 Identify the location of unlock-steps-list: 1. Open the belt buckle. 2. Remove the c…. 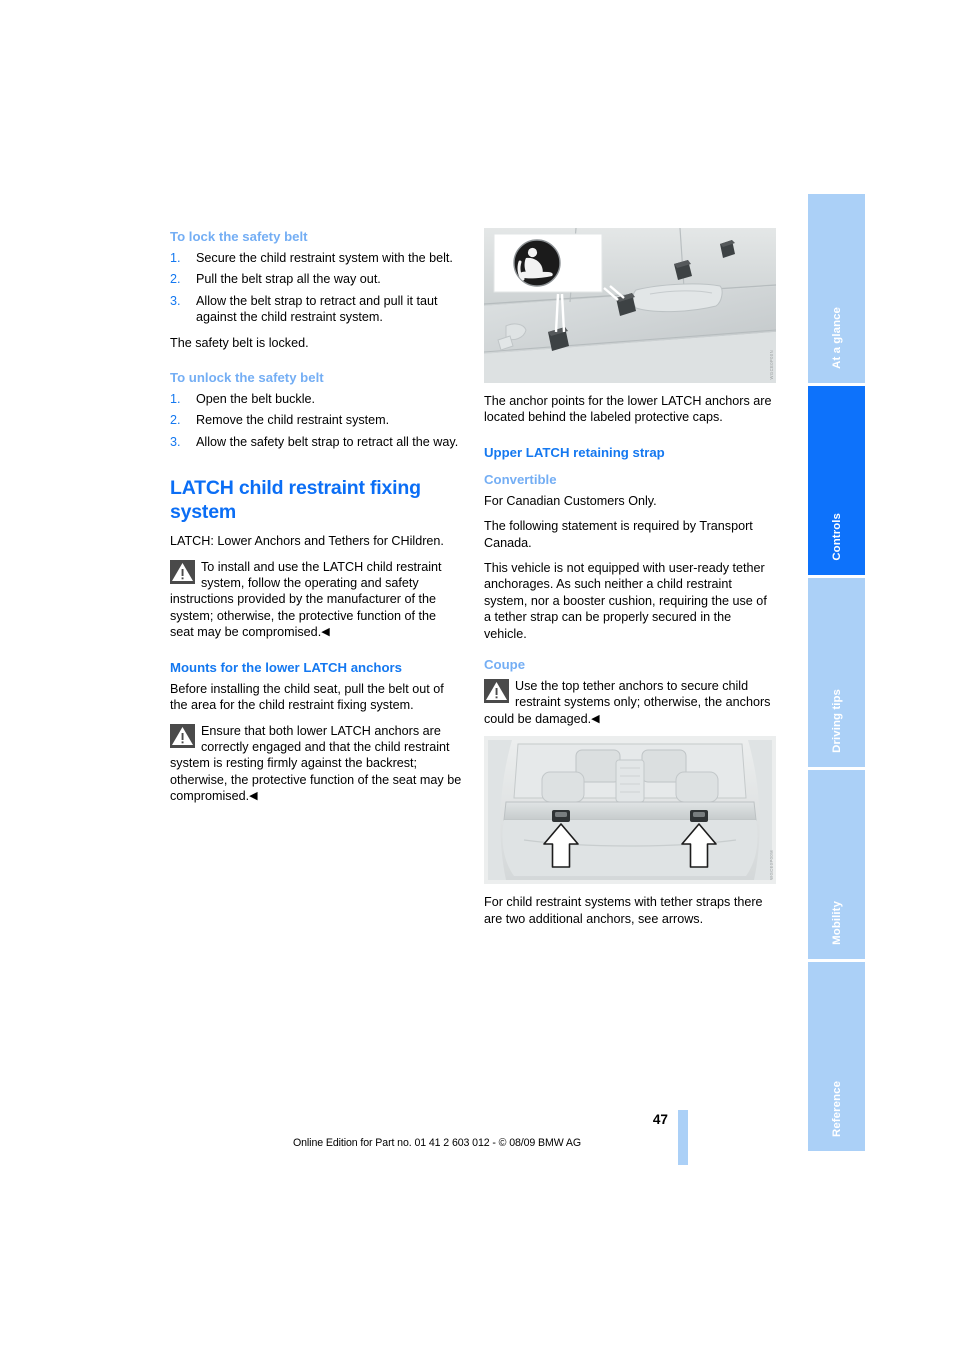
(316, 420).